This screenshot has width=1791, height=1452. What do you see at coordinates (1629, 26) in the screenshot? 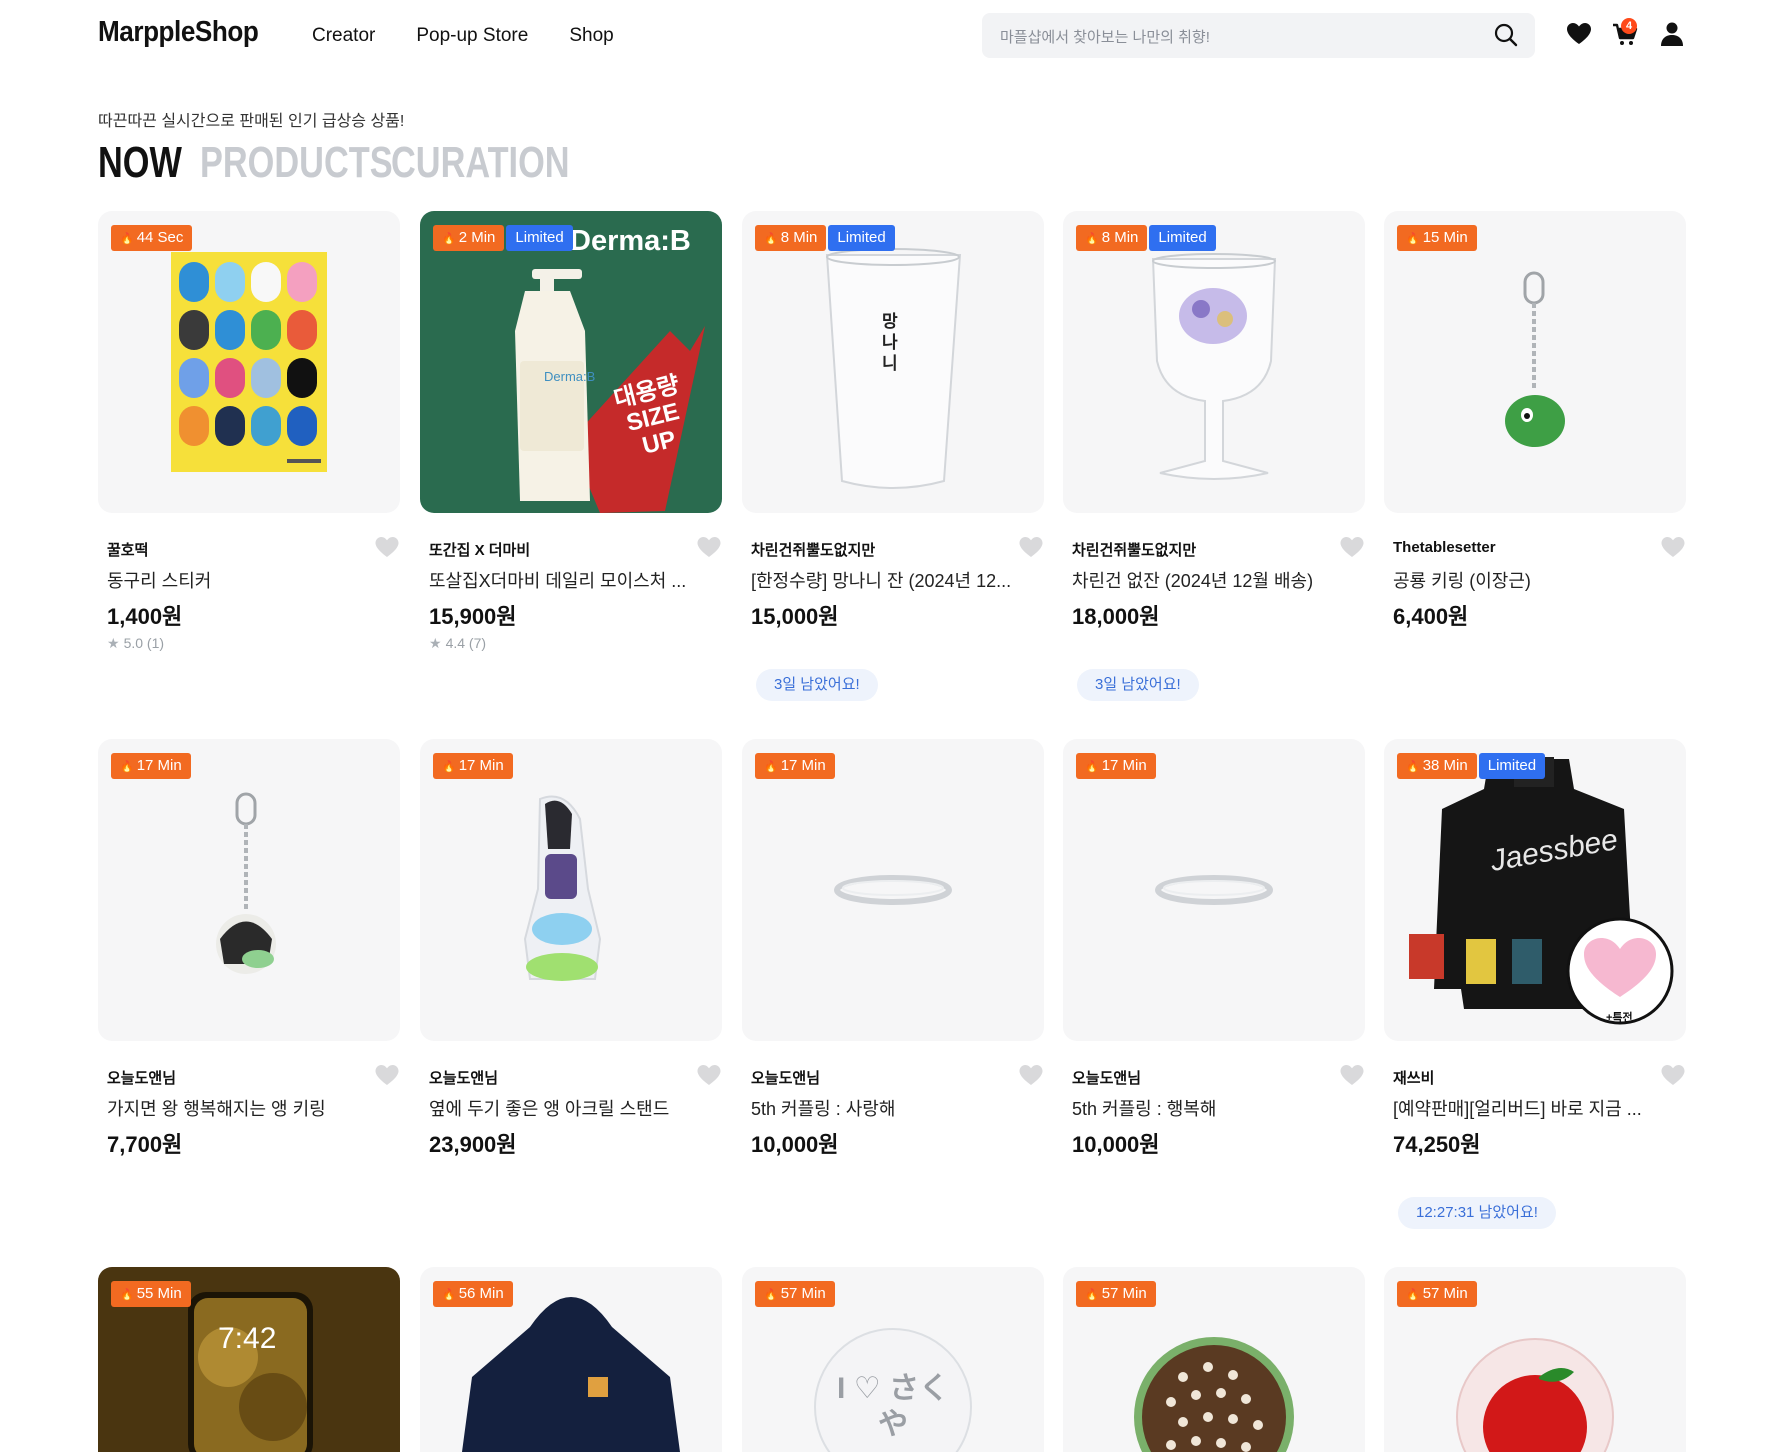
I see `cart-count-badge: 4` at bounding box center [1629, 26].